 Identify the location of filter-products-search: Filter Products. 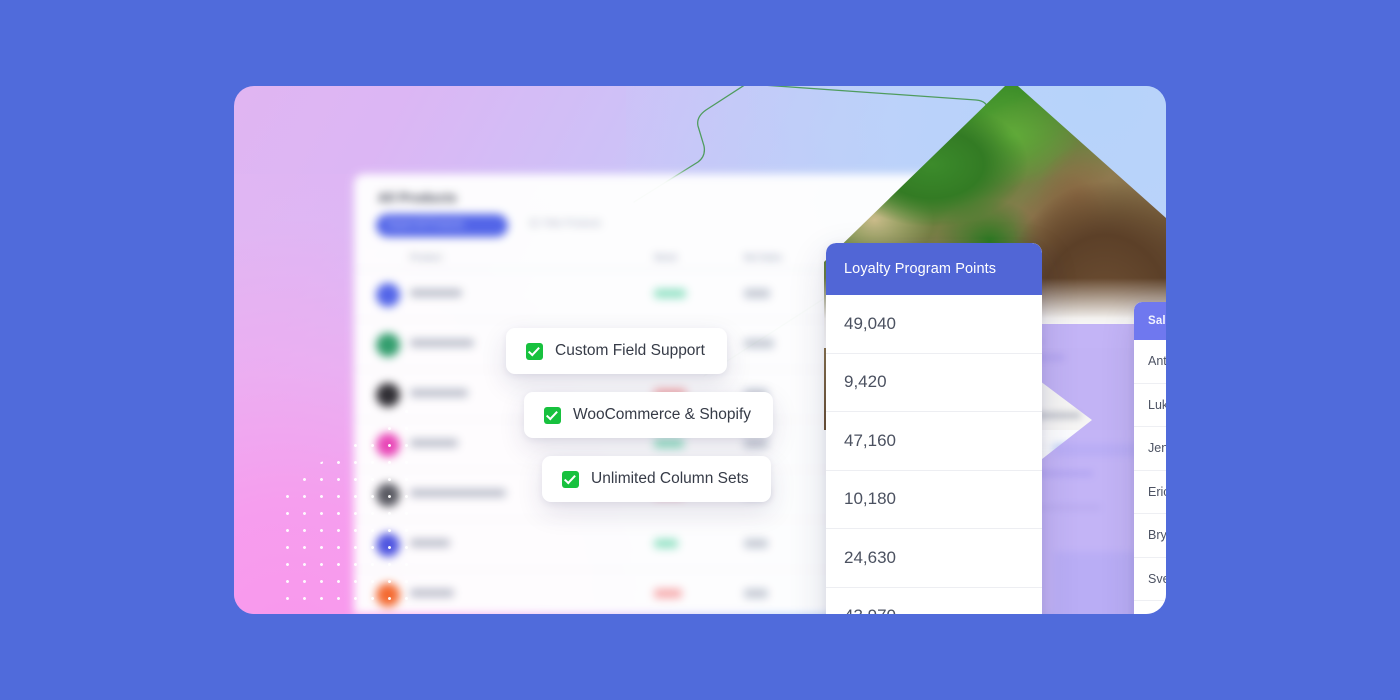
(565, 223).